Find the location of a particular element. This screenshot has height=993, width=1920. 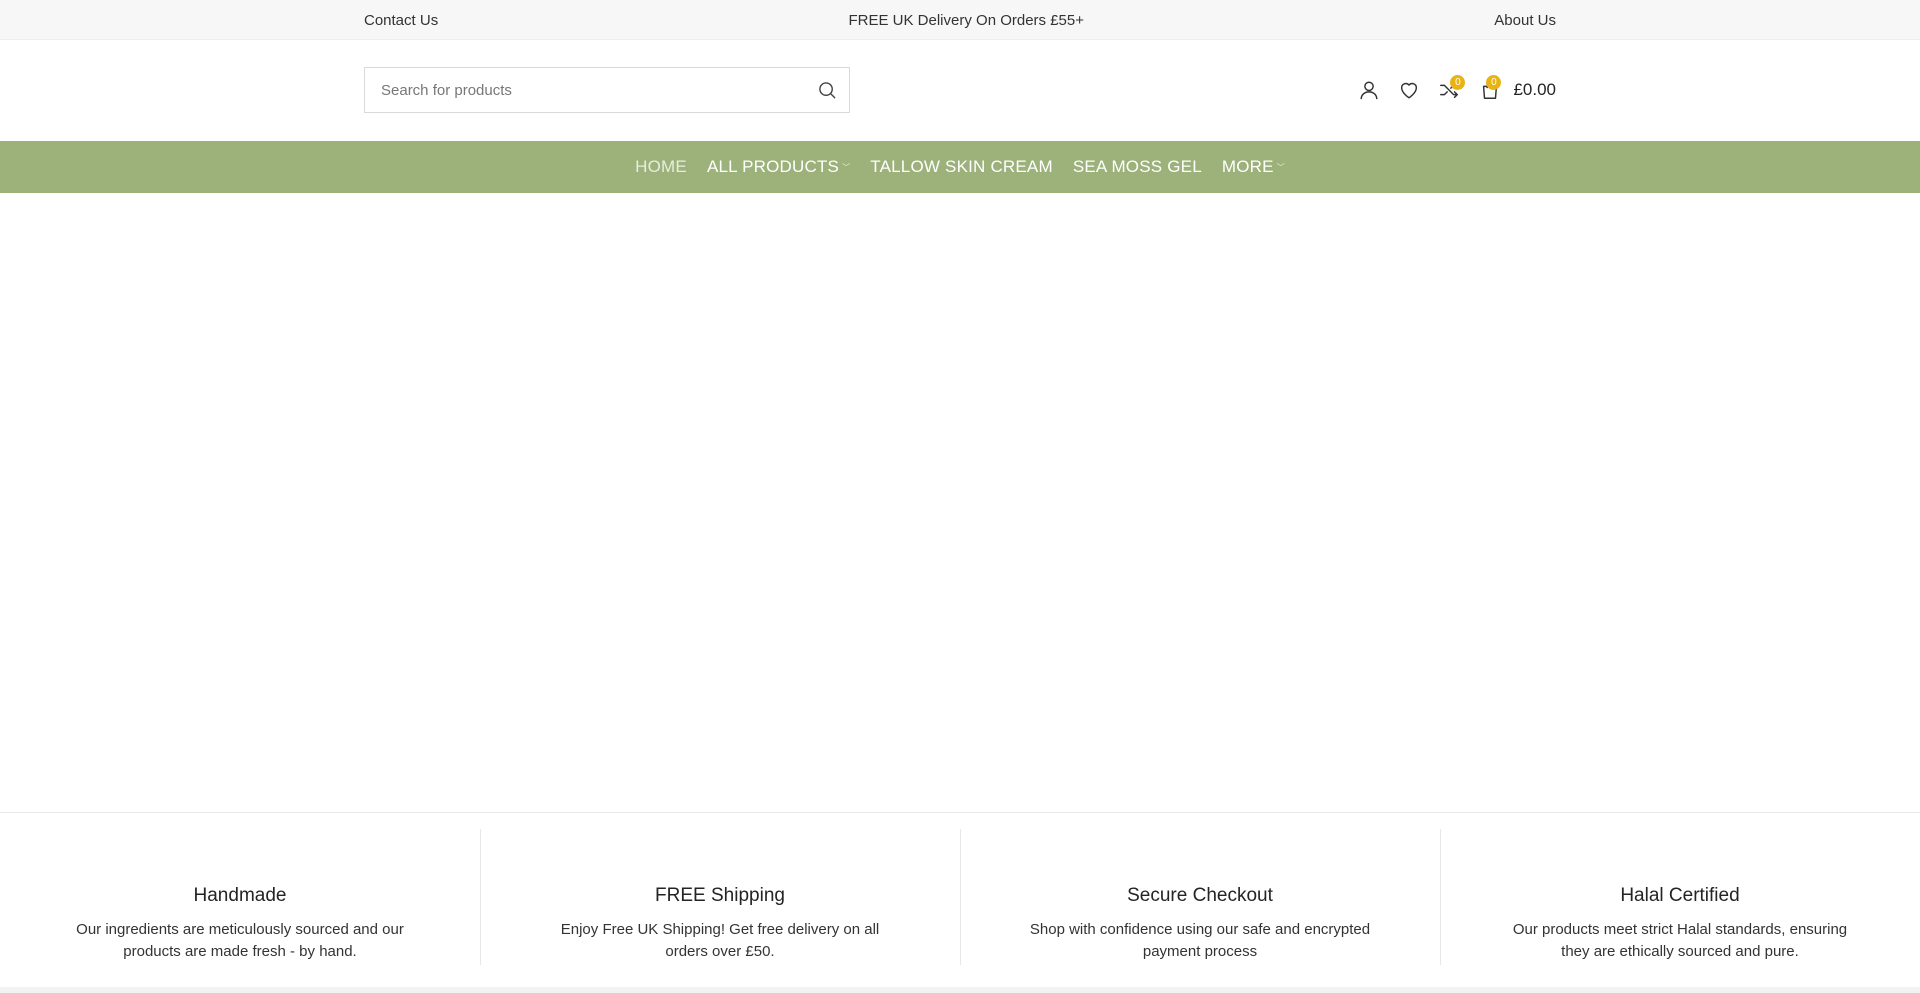

nav-item-tallow-skin-cream: TALLOW SKIN CREAM is located at coordinates (961, 167).